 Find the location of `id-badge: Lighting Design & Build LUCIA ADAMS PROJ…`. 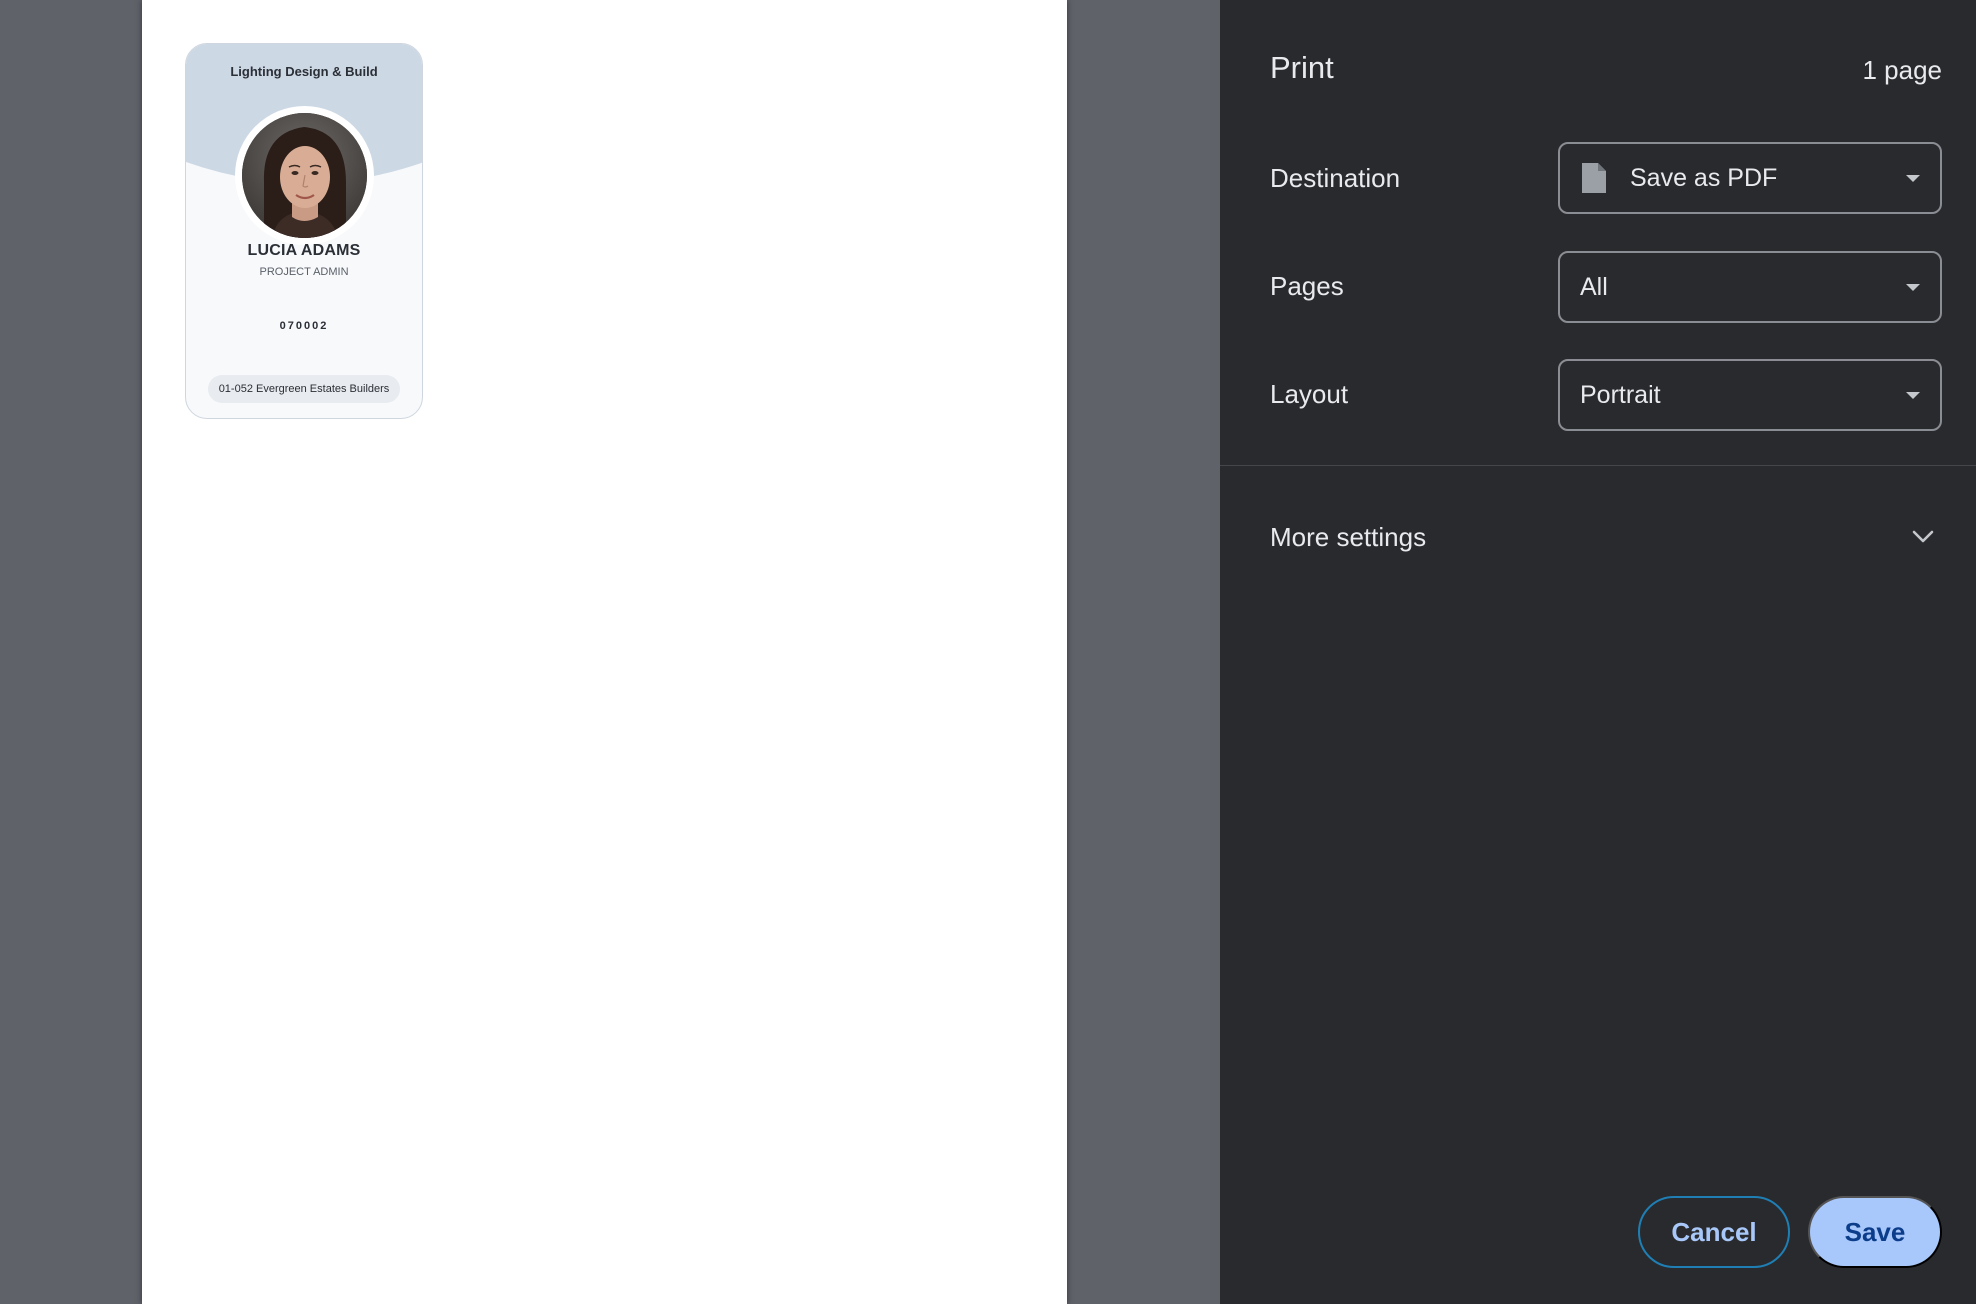

id-badge: Lighting Design & Build LUCIA ADAMS PROJ… is located at coordinates (304, 231).